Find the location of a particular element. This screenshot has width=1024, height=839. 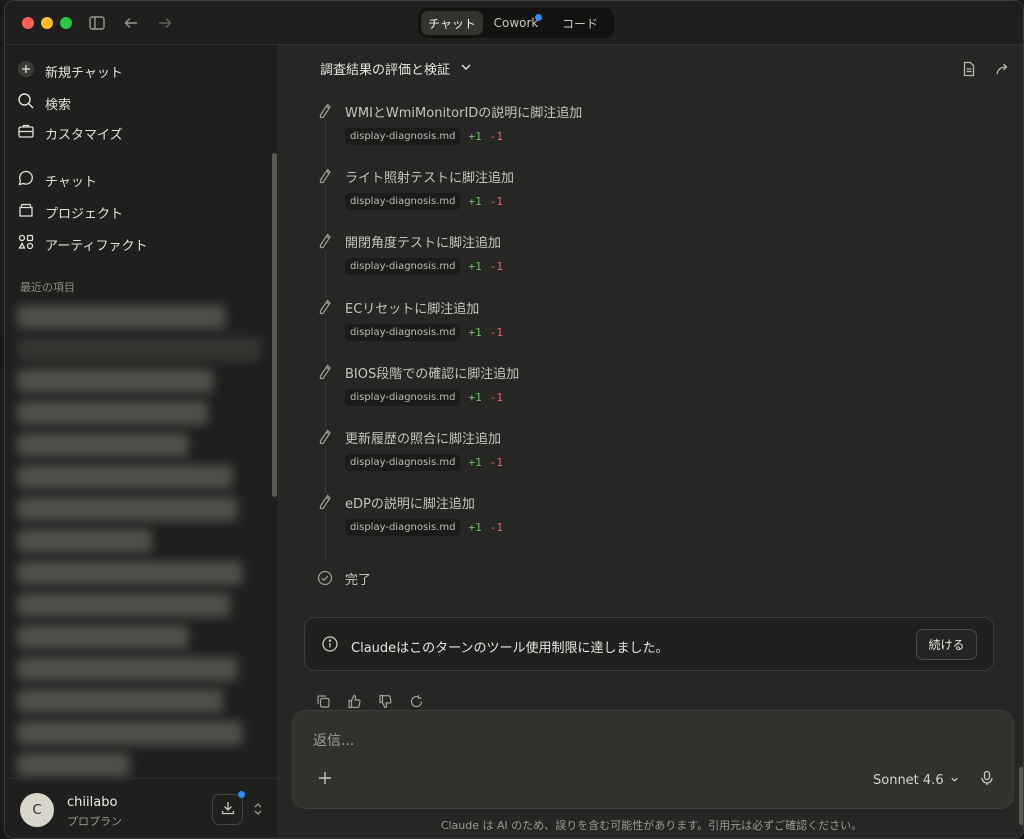

chat-title-dropdown: 調査結果の評価と検証 is located at coordinates (396, 68).